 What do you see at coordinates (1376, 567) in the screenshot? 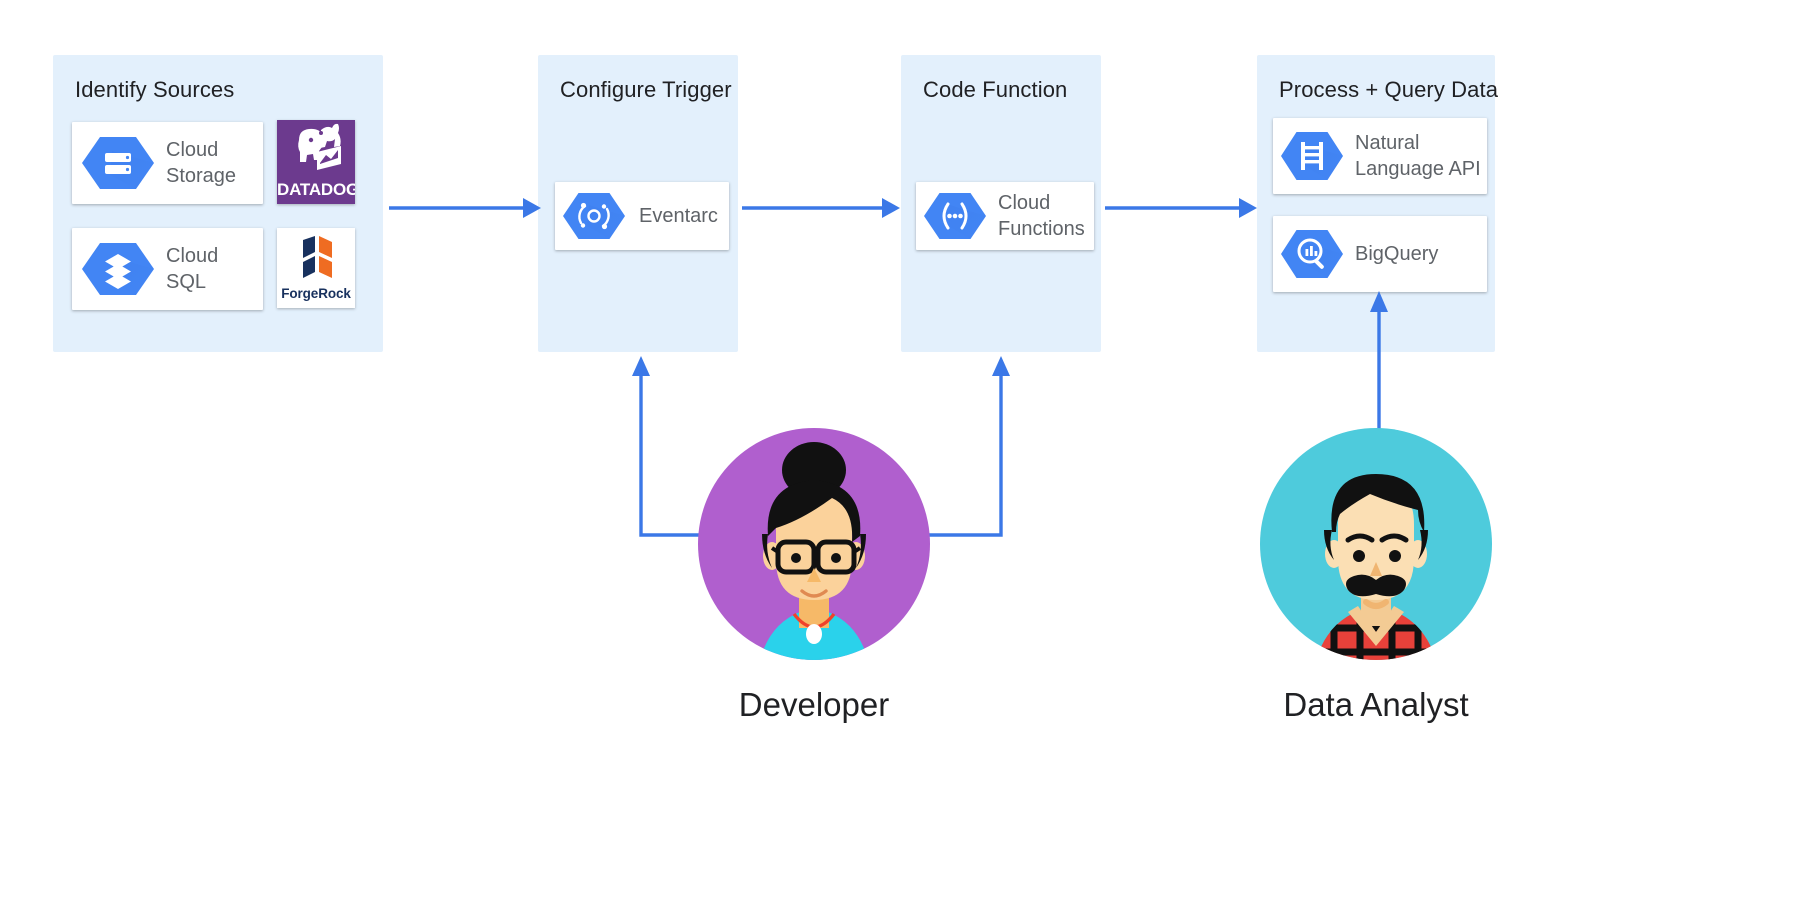
I see `data-analyst-illustration` at bounding box center [1376, 567].